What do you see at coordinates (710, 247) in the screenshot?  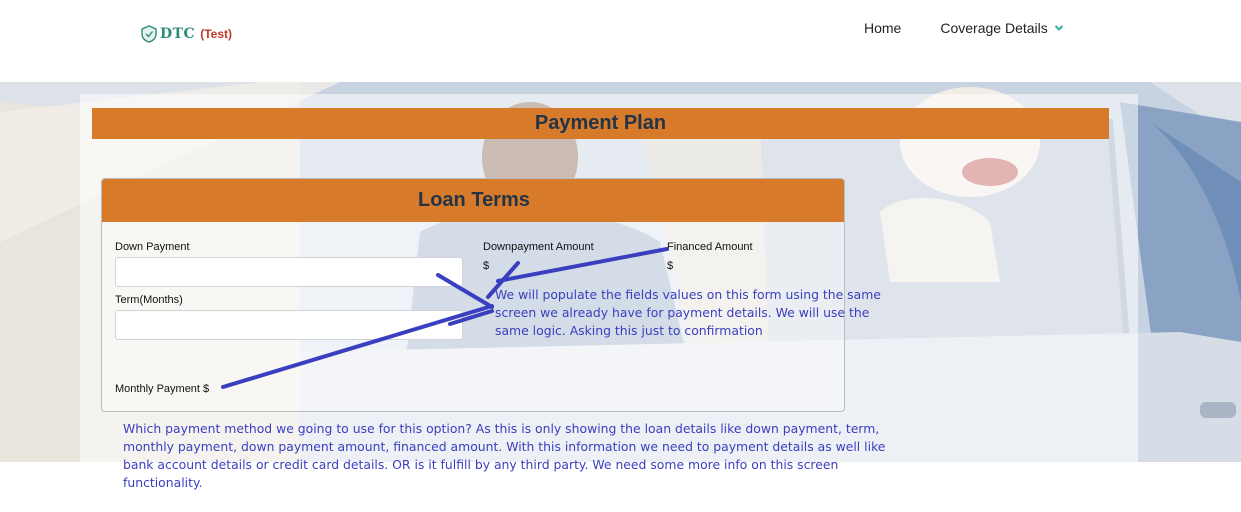 I see `financed-amount-label: Financed Amount` at bounding box center [710, 247].